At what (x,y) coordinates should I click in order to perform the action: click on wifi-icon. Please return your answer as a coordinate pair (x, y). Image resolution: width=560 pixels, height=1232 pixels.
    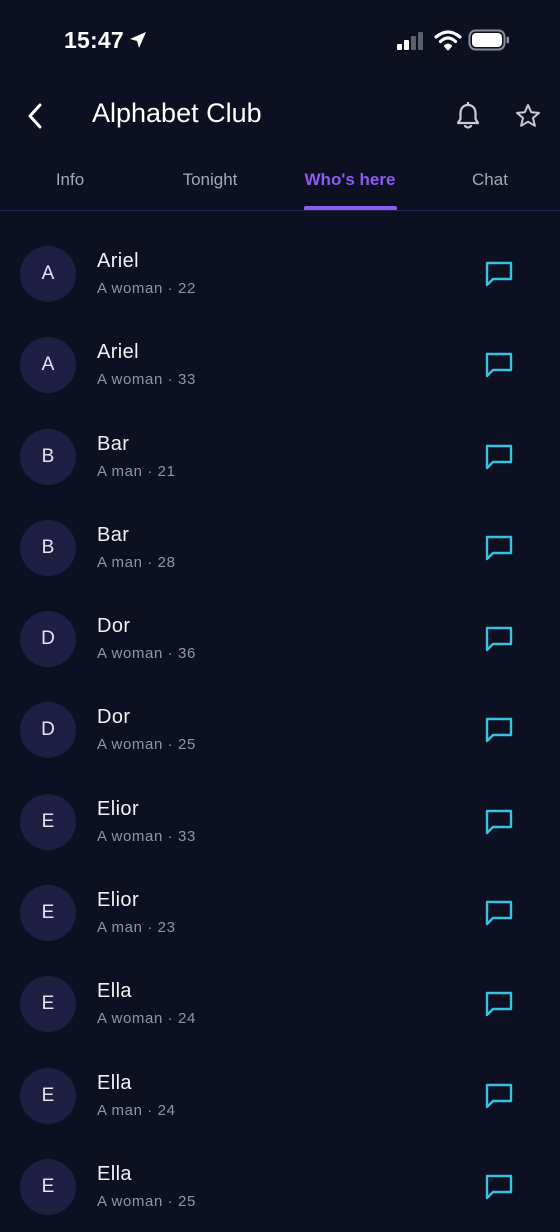
    Looking at the image, I should click on (448, 40).